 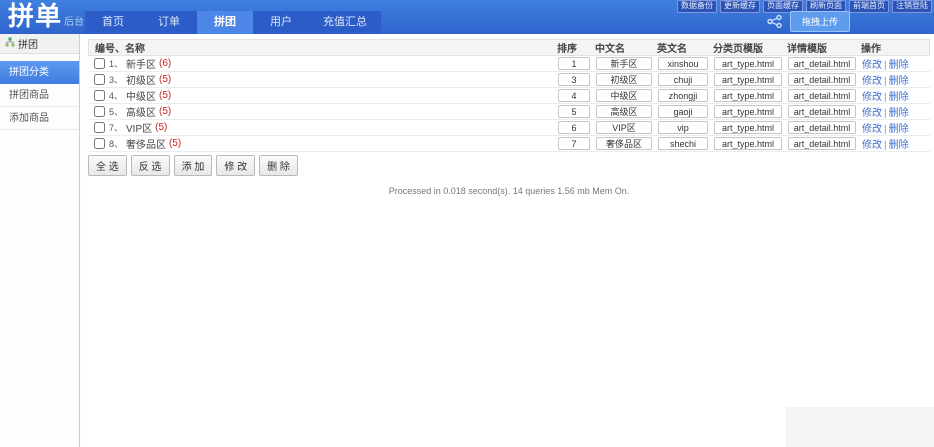 I want to click on row-number: 8、, so click(x=116, y=144).